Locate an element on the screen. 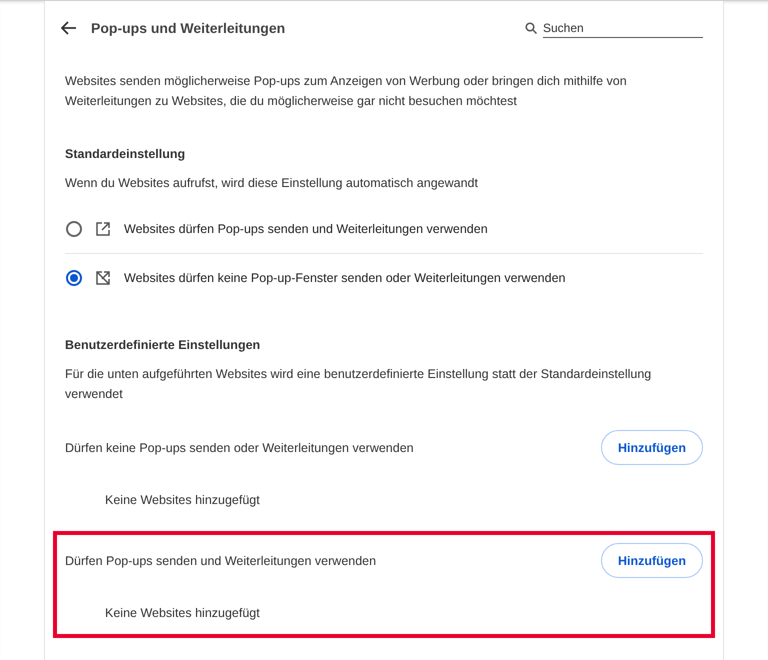 Image resolution: width=768 pixels, height=660 pixels. blocked-popup-icon is located at coordinates (103, 278).